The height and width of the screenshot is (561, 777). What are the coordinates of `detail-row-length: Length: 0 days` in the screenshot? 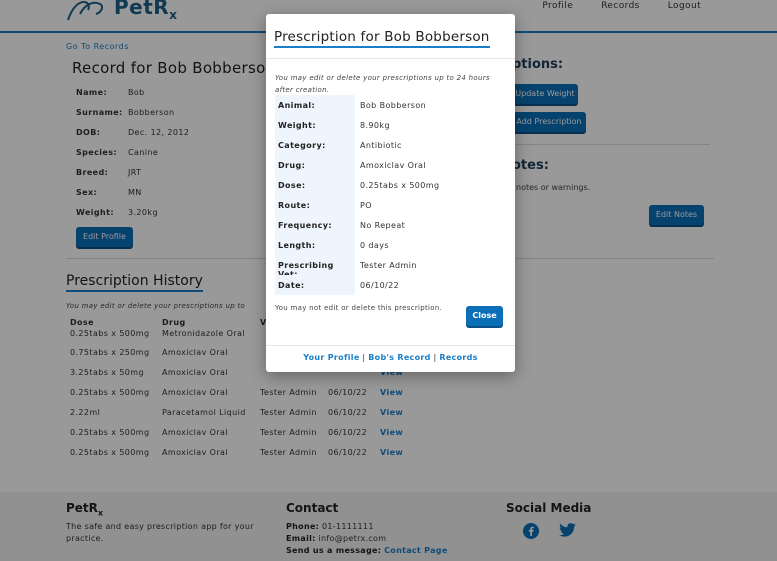 It's located at (390, 245).